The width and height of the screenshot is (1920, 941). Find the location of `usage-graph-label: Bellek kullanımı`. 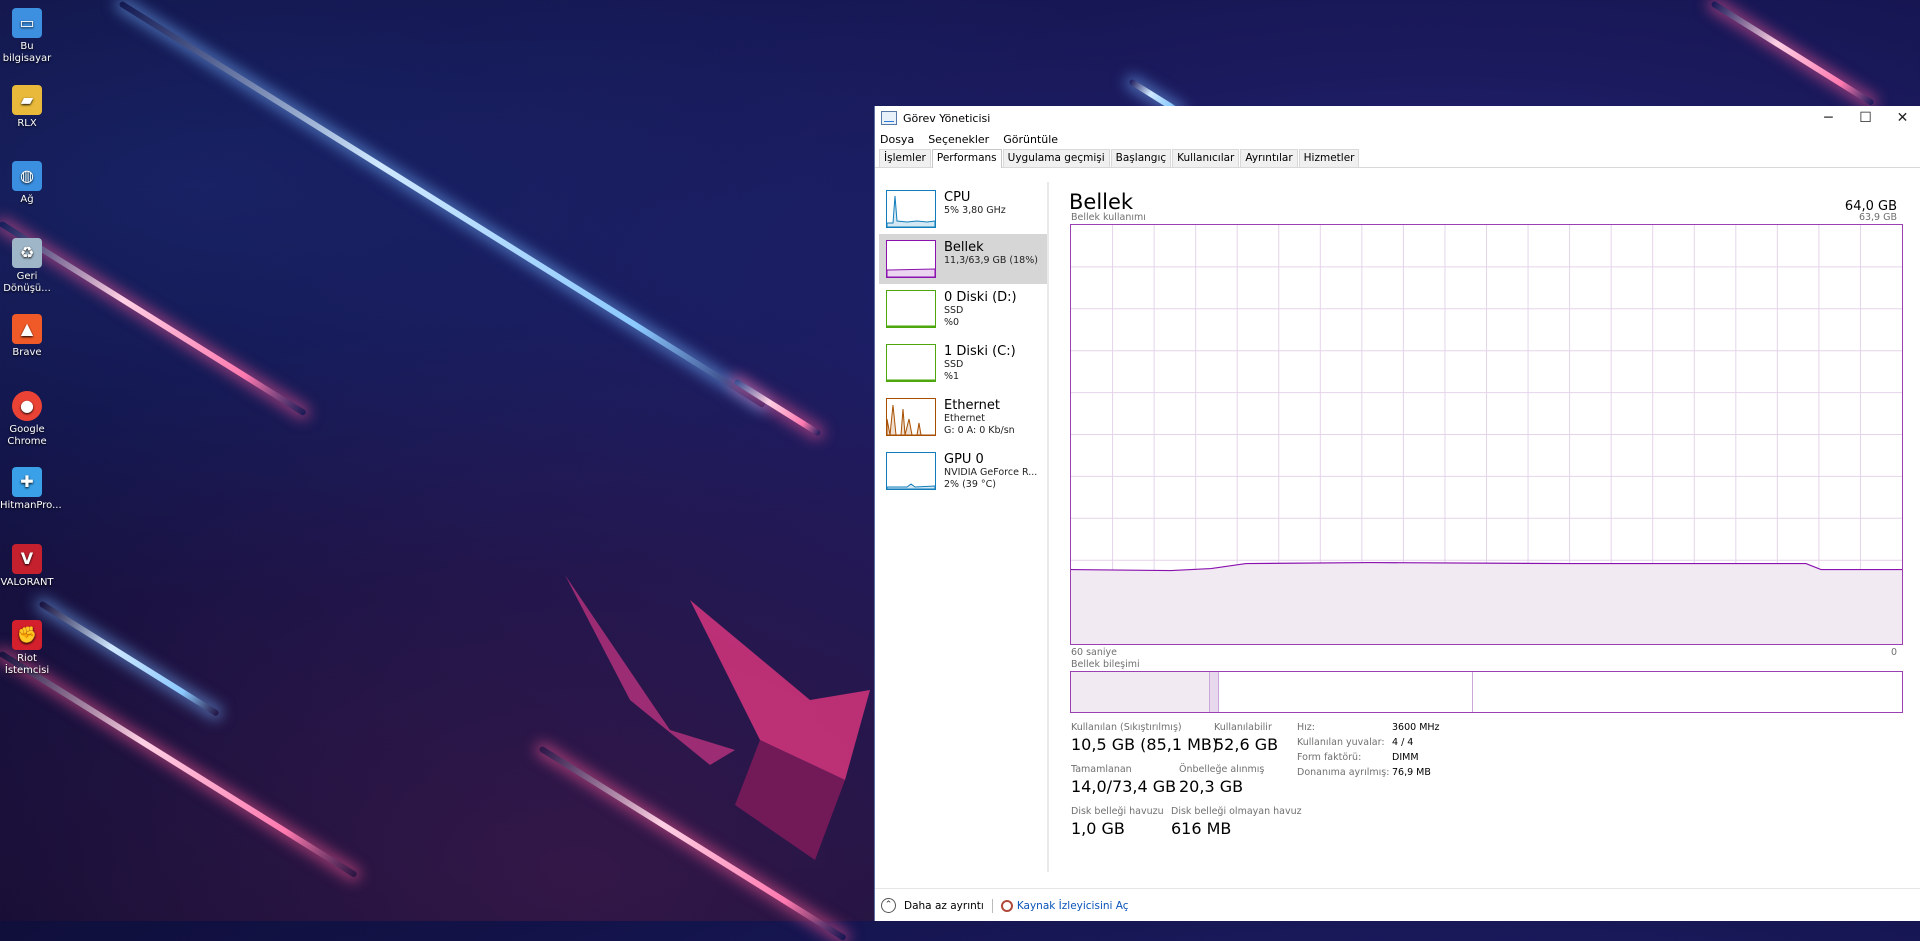

usage-graph-label: Bellek kullanımı is located at coordinates (1108, 217).